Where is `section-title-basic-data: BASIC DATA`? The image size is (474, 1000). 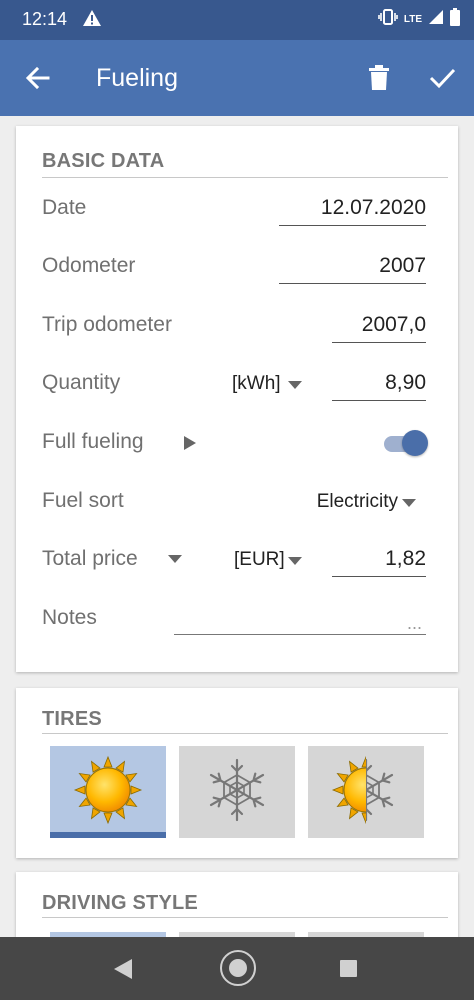 section-title-basic-data: BASIC DATA is located at coordinates (103, 161).